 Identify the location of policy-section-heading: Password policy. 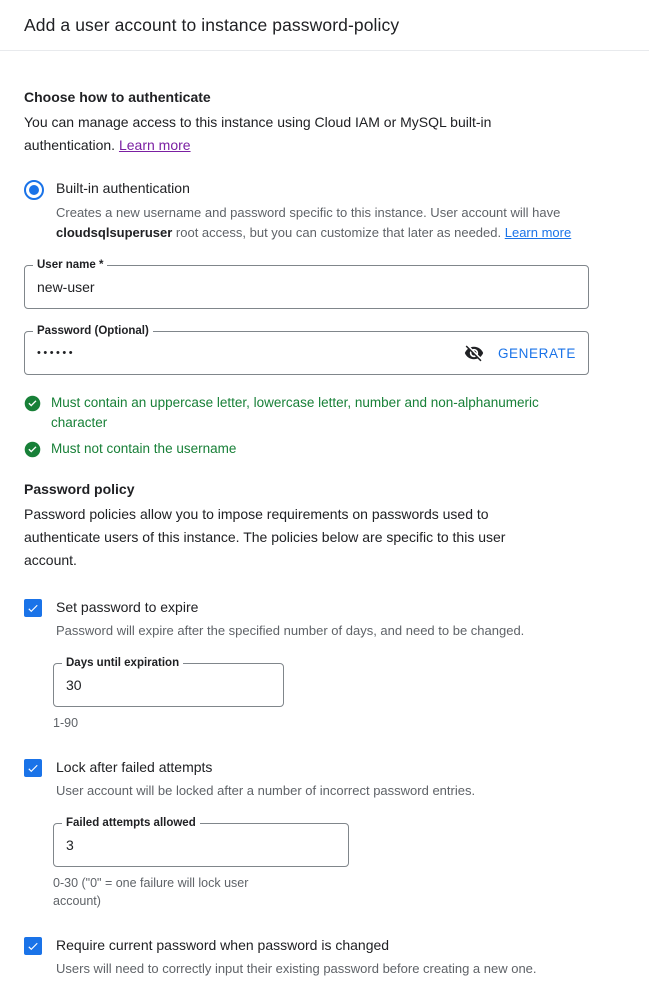
(79, 489).